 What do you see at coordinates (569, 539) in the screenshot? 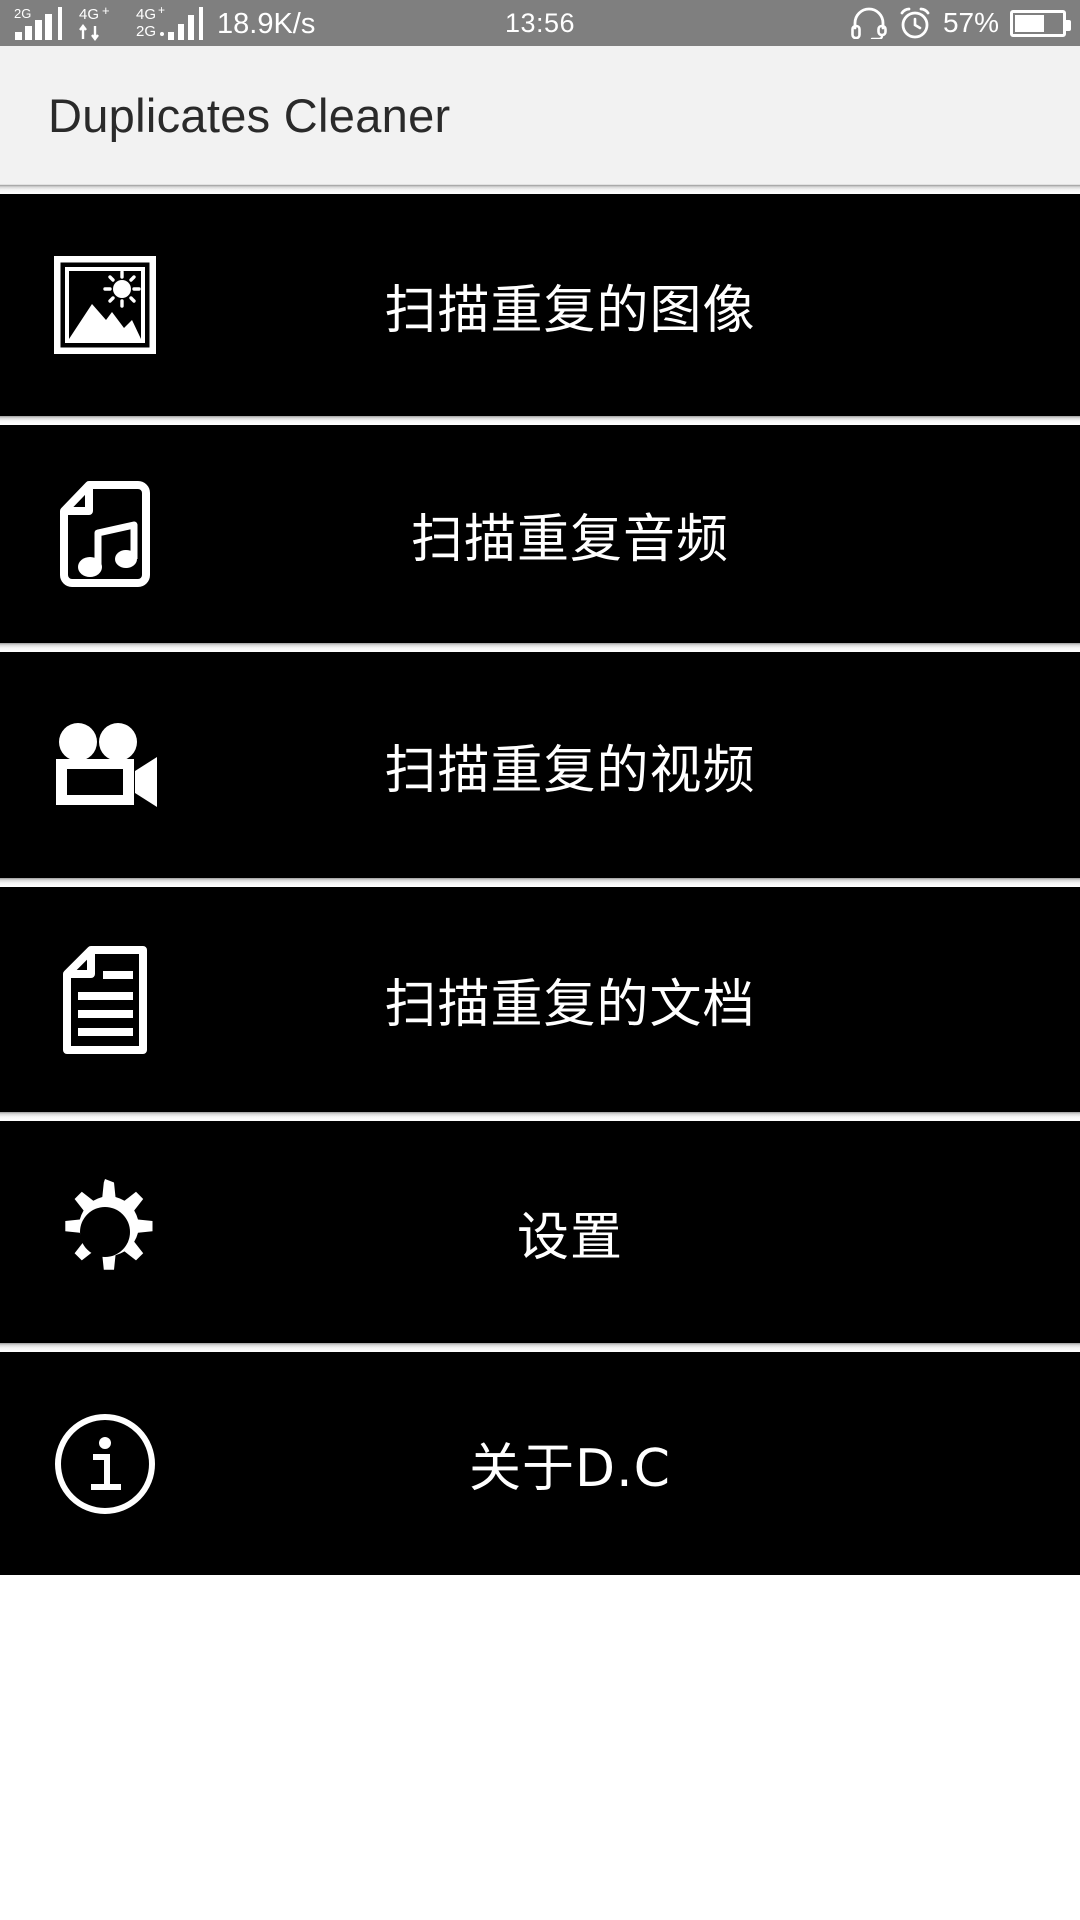
I see `menu-item-label: 扫描重复音频` at bounding box center [569, 539].